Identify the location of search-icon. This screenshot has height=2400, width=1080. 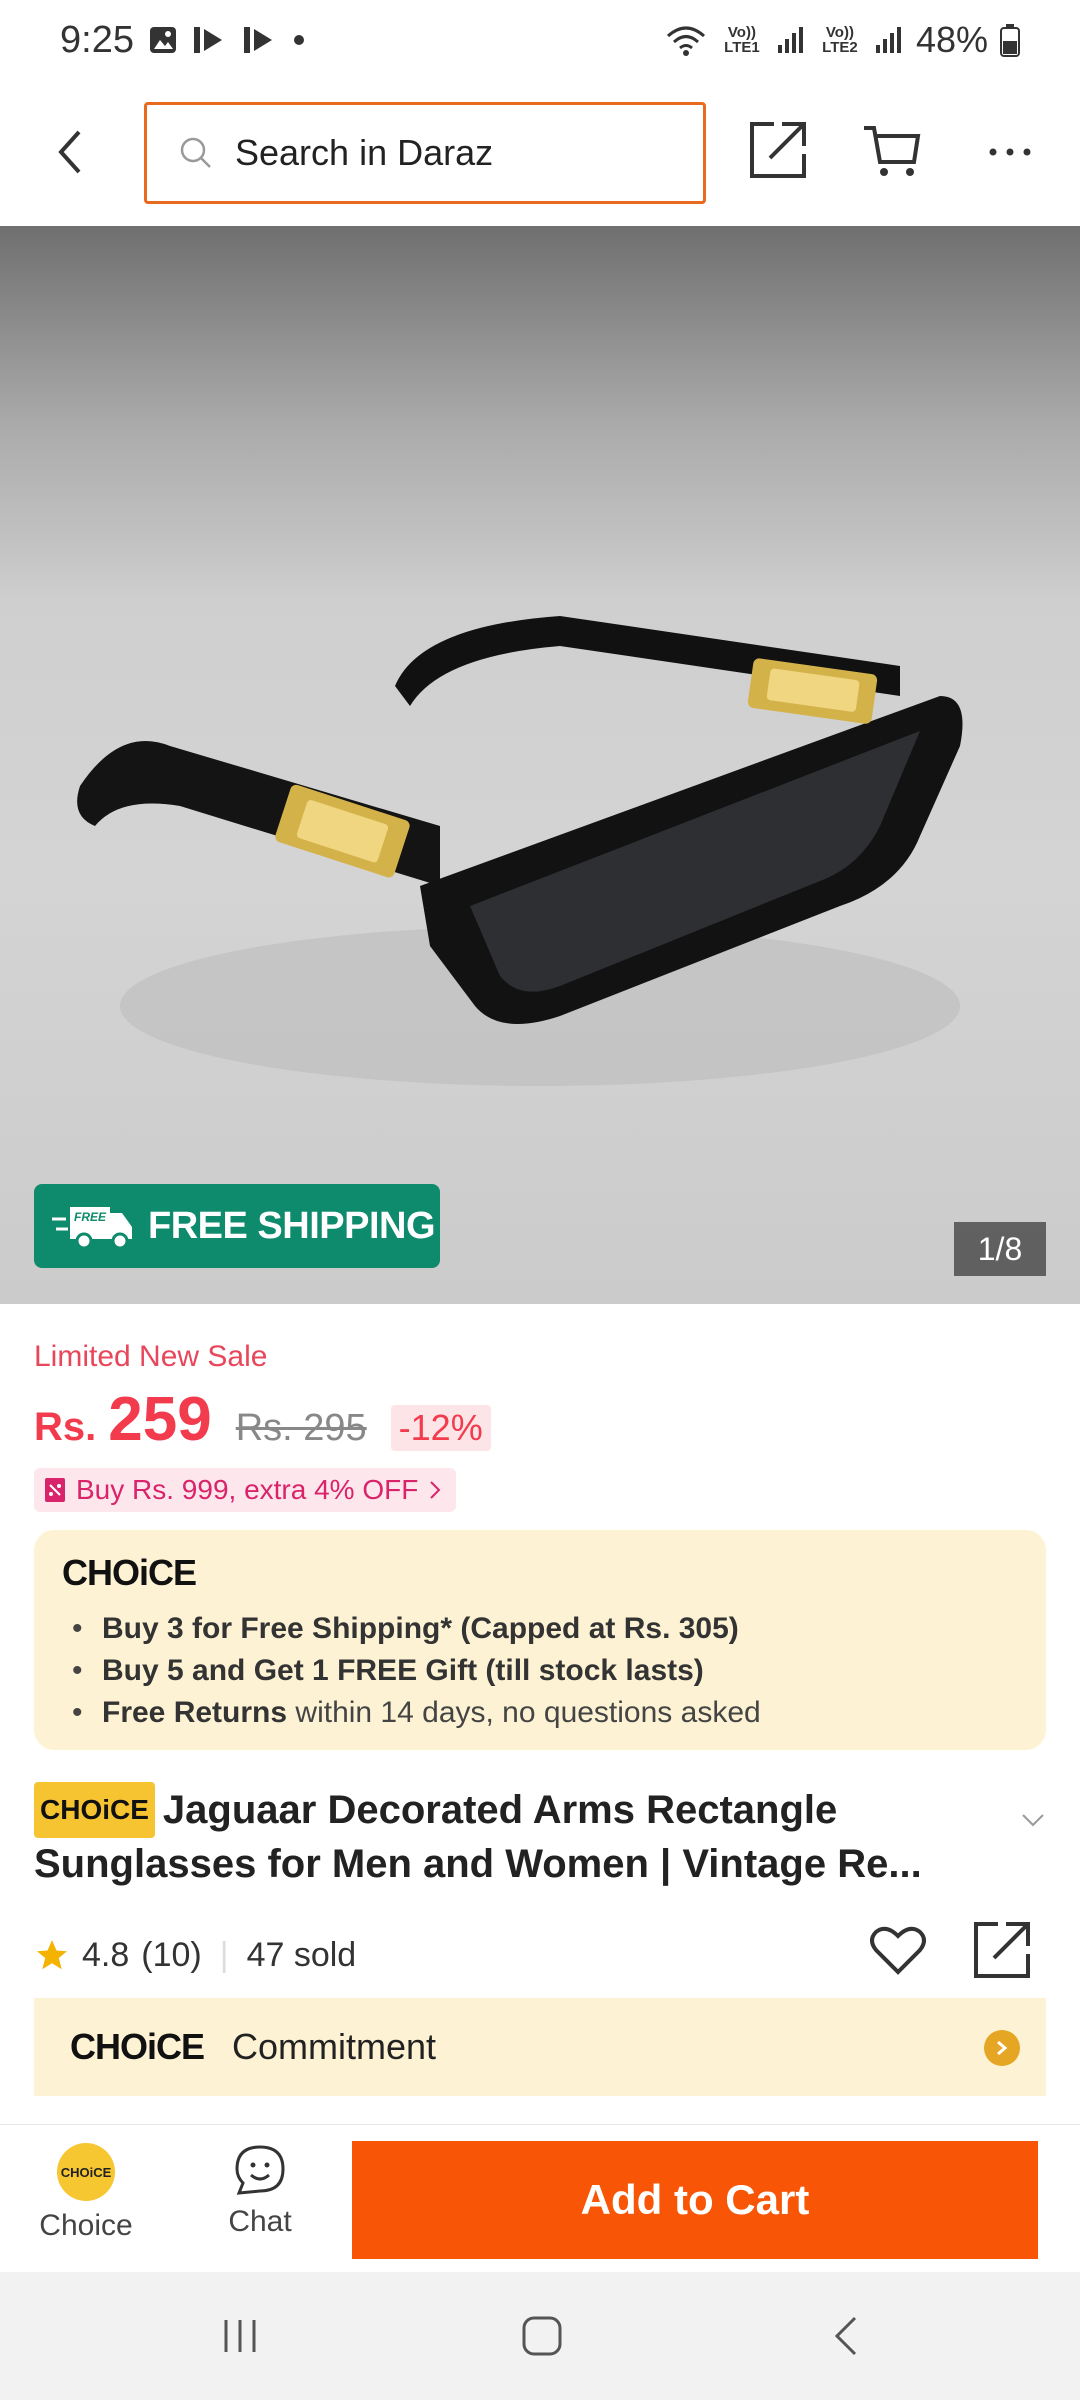
(196, 153).